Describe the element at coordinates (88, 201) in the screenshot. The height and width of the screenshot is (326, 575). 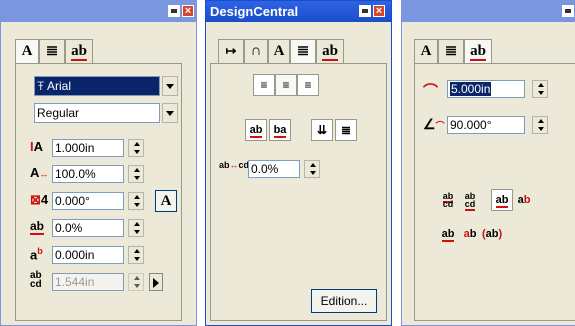
I see `slant-field: 0.000°` at that location.